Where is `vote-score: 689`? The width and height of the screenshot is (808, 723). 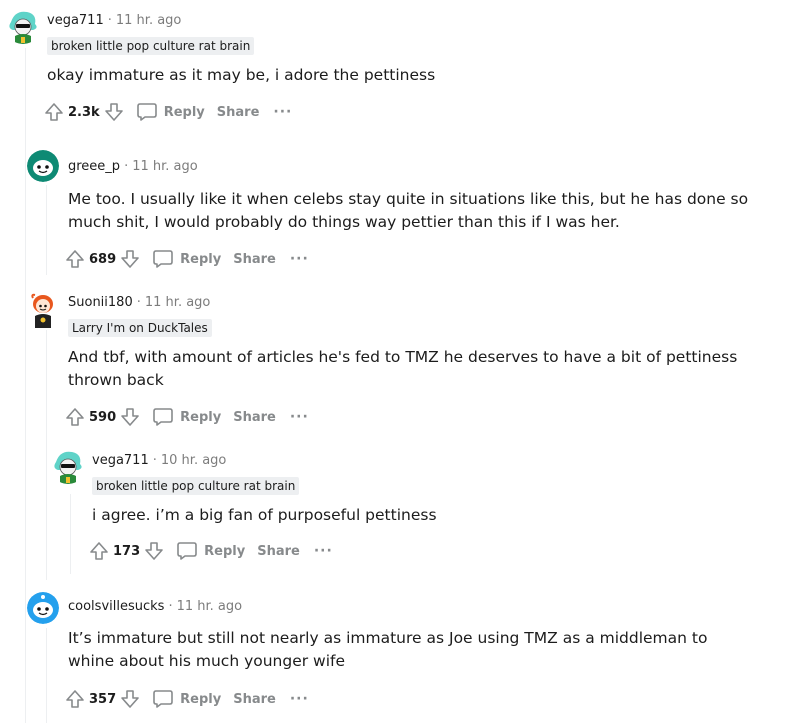
vote-score: 689 is located at coordinates (103, 259).